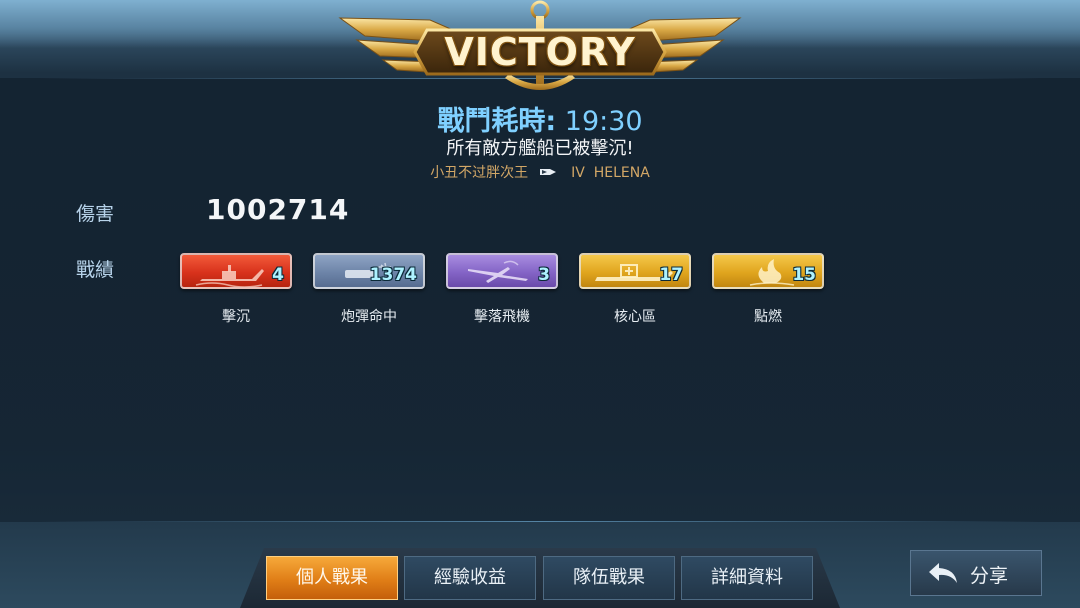  What do you see at coordinates (768, 317) in the screenshot?
I see `medal-label: 點燃` at bounding box center [768, 317].